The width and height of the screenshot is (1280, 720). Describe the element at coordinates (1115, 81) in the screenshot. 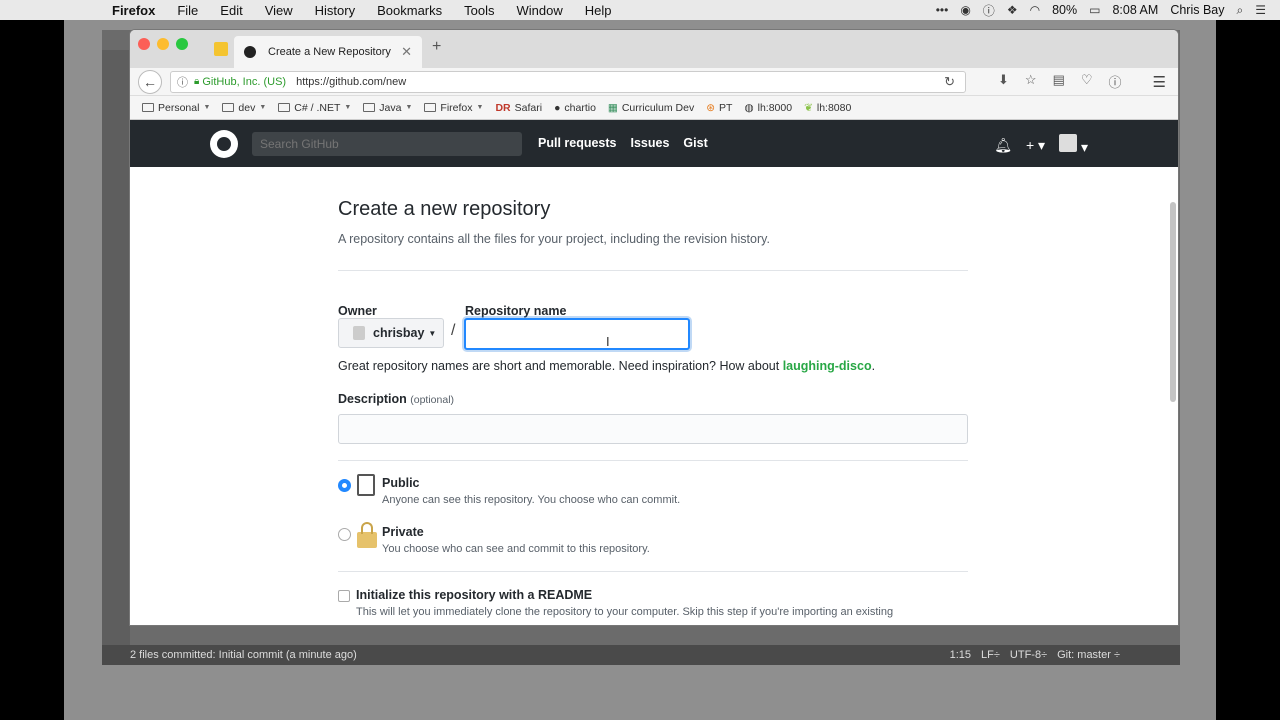

I see `addon-info-icon: ⓘ` at that location.